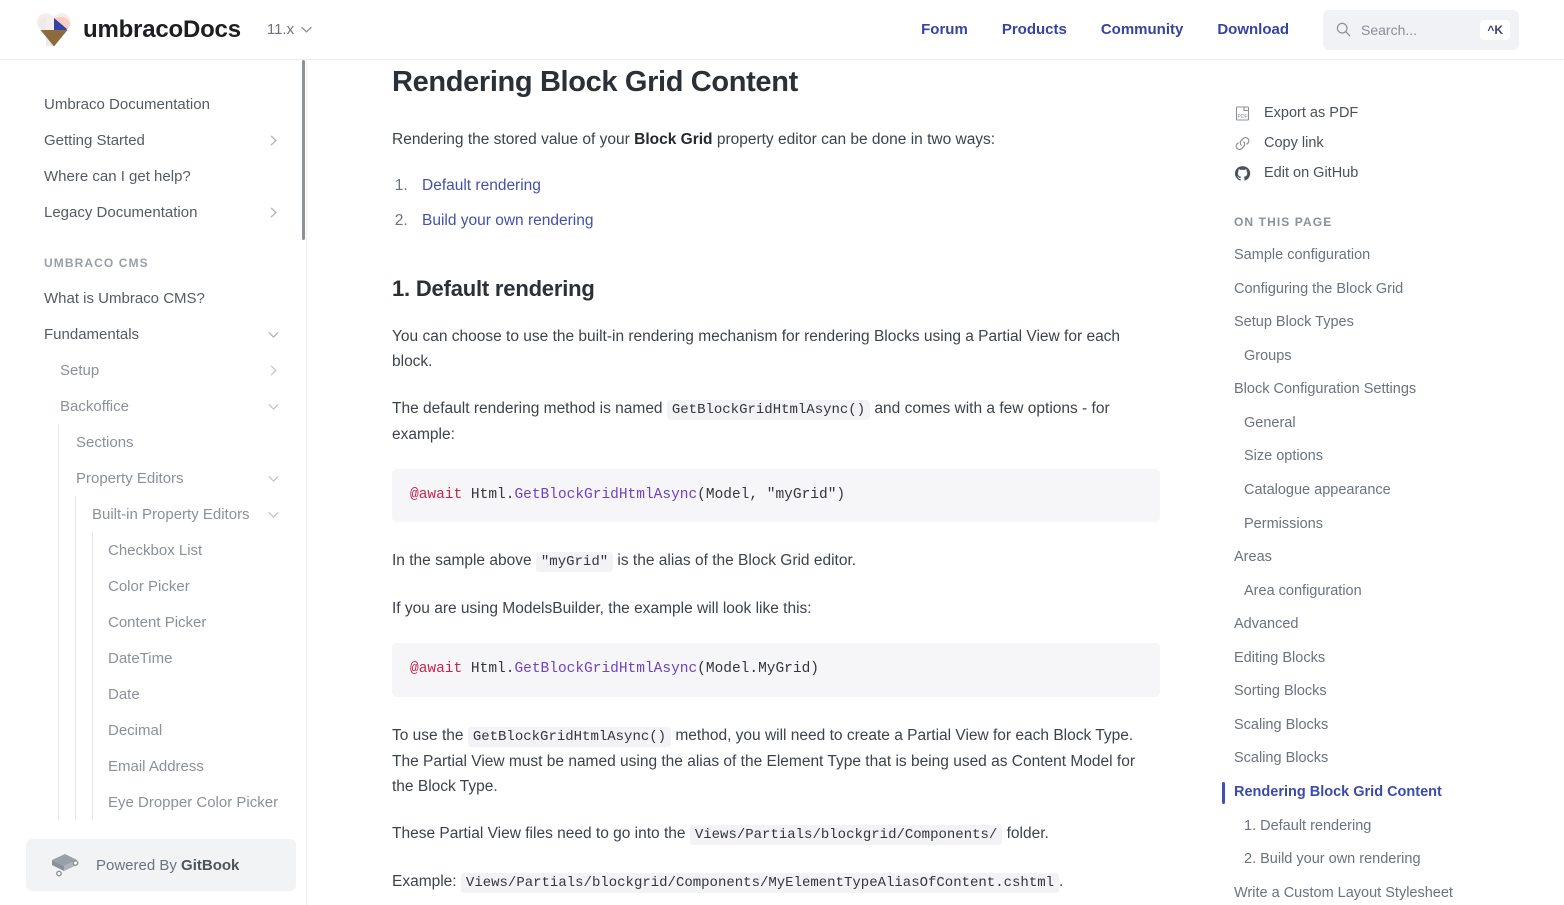  Describe the element at coordinates (1388, 113) in the screenshot. I see `export-as-pdf-button: PDF Export as PDF` at that location.